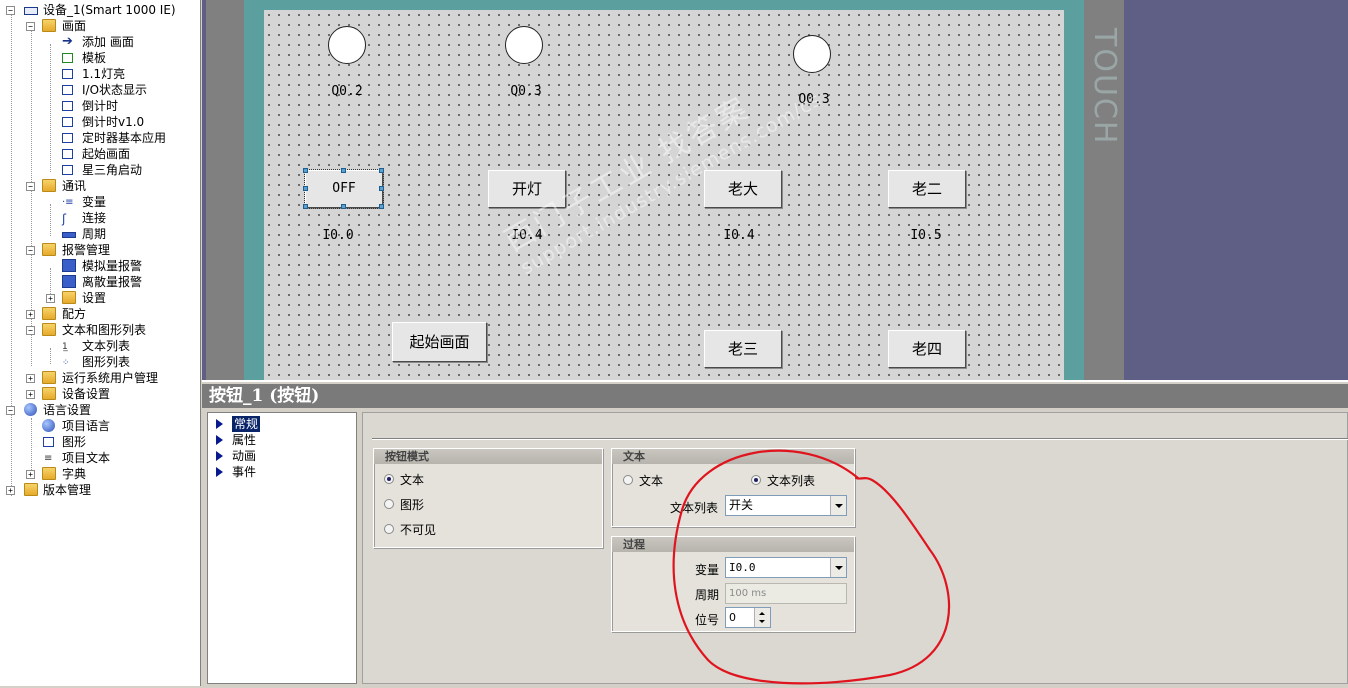 The image size is (1348, 688). Describe the element at coordinates (48, 442) in the screenshot. I see `graphics-icon` at that location.